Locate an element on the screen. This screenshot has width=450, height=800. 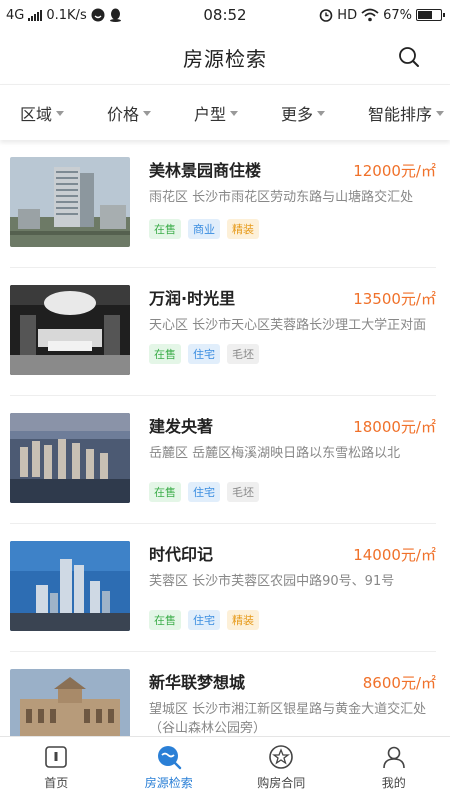
listing-address: 芙蓉区 长沙市芙蓉区农园中路90号、91号 is located at coordinates (272, 581).